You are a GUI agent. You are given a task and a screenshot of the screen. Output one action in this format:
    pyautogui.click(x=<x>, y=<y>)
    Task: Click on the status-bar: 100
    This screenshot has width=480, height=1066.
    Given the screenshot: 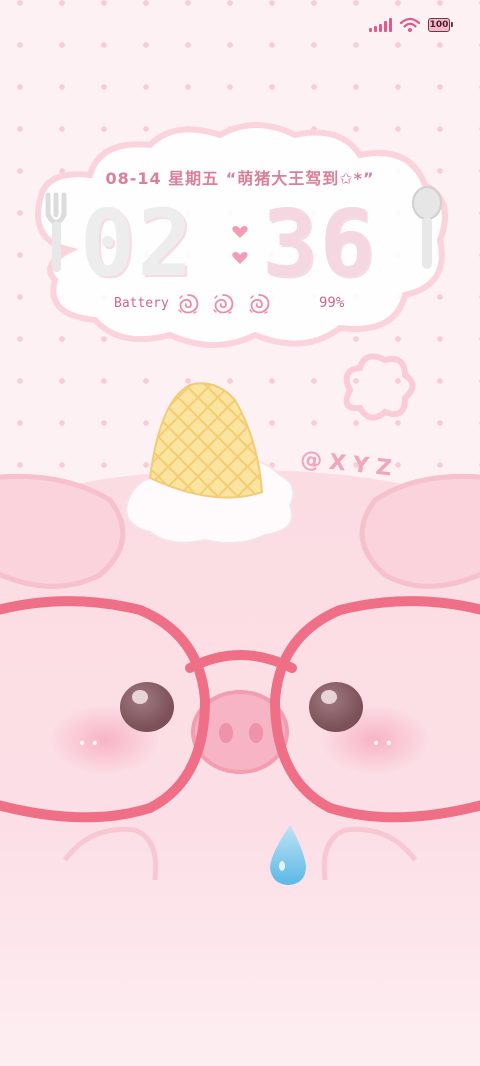 What is the action you would take?
    pyautogui.click(x=411, y=25)
    